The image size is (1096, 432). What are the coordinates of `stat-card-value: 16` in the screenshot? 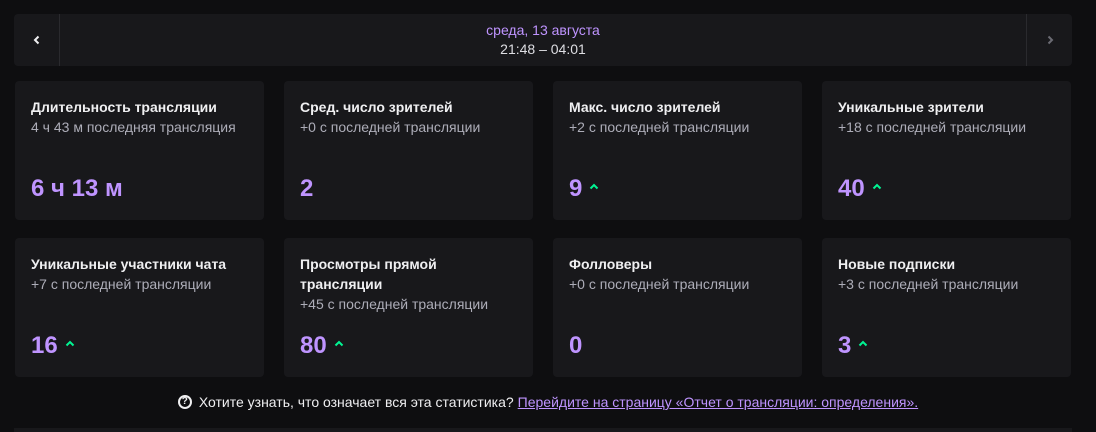 It's located at (53, 346).